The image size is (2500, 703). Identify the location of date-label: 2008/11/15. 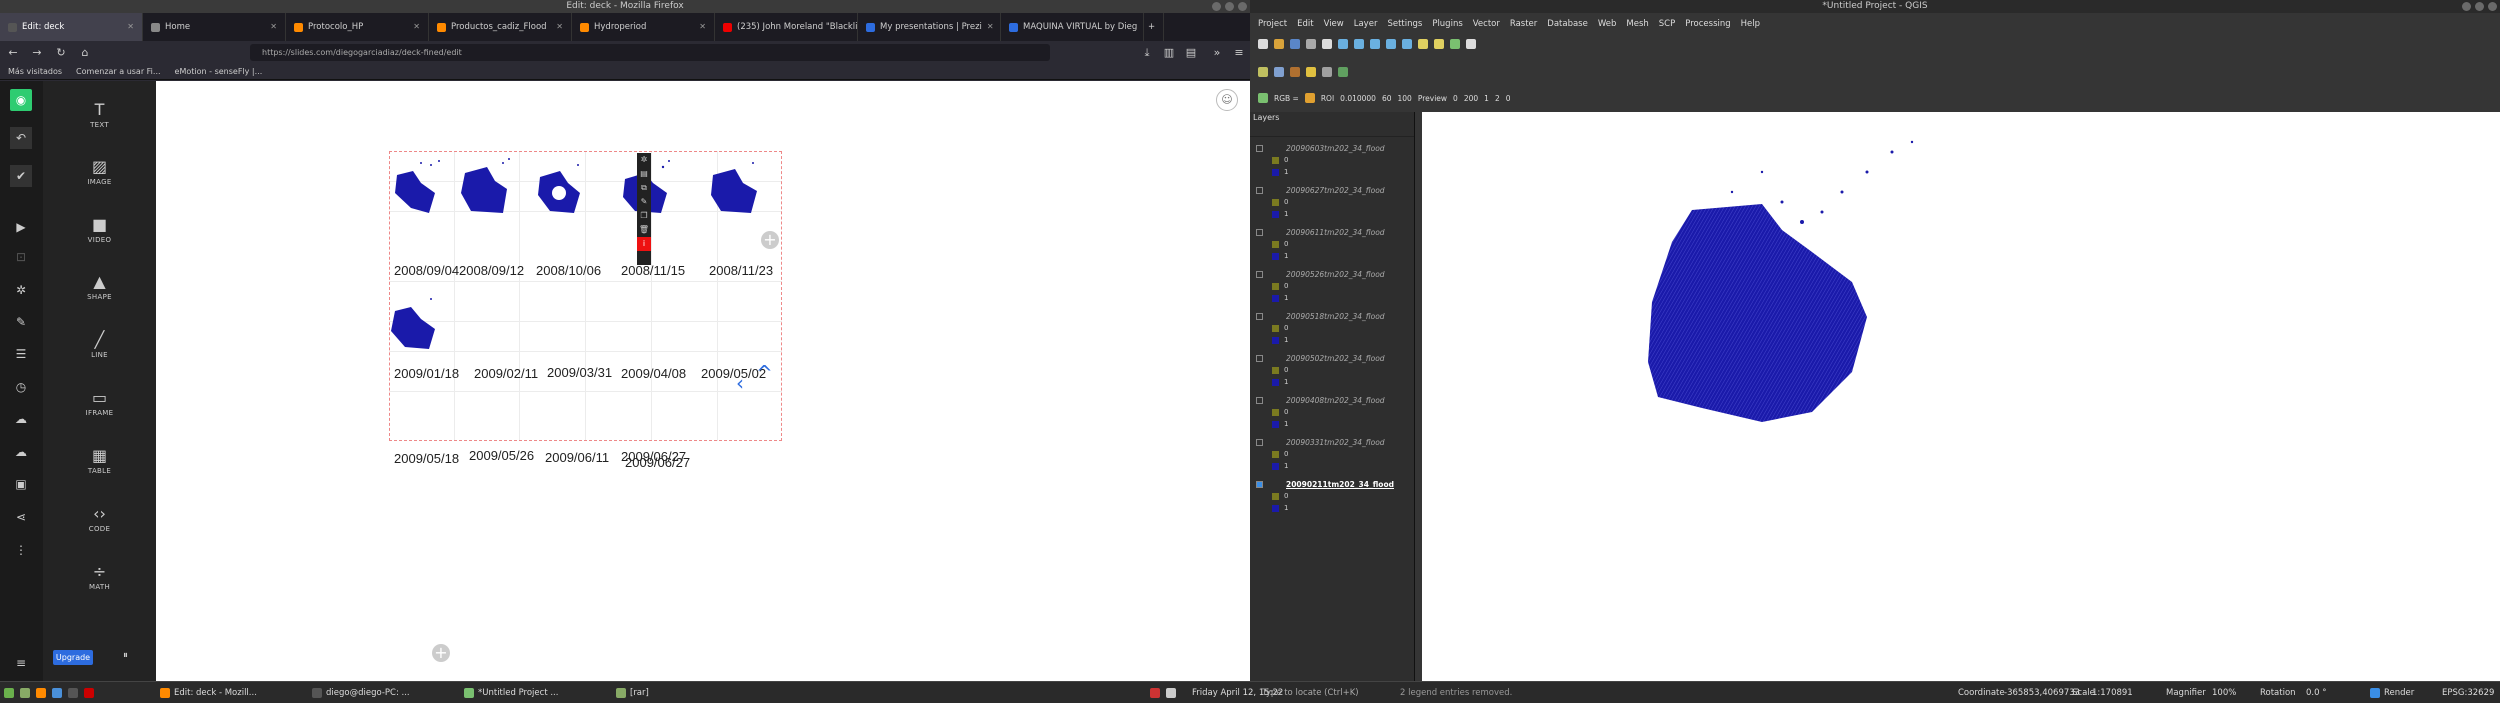
(653, 270).